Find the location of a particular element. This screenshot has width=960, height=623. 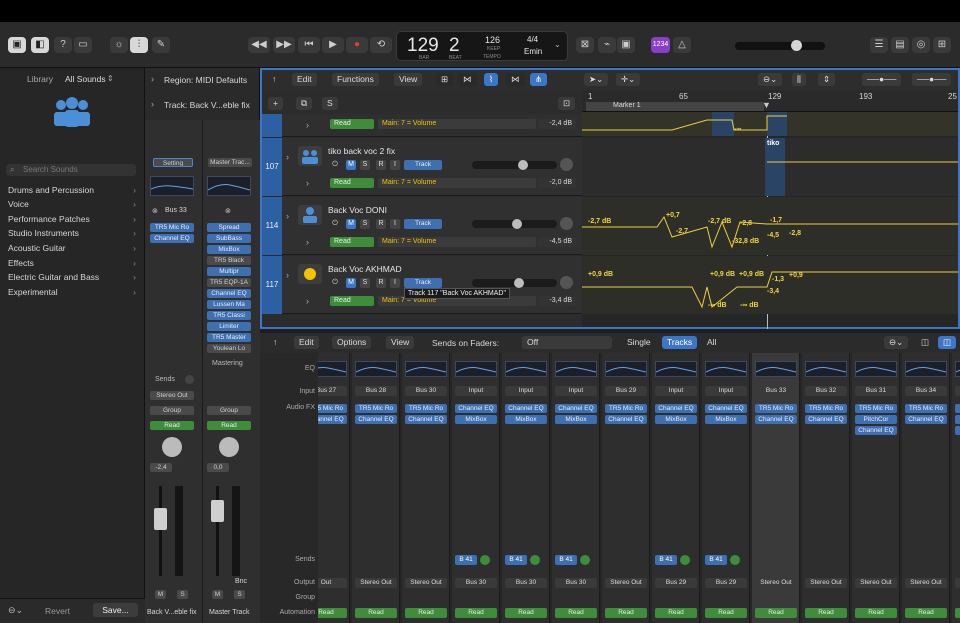

browser-icon: ⊞ is located at coordinates (942, 45).